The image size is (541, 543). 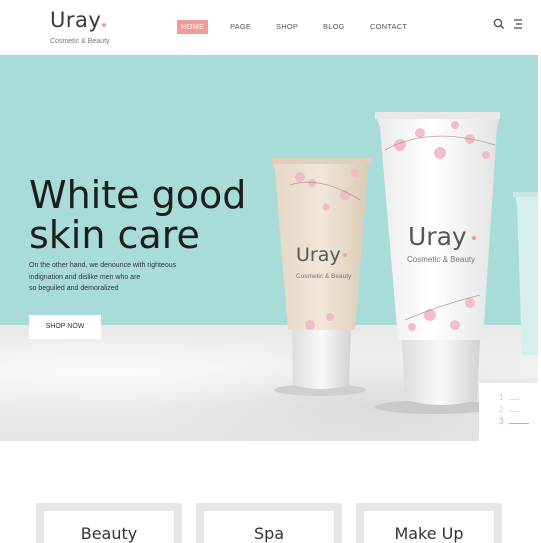 I want to click on category-card-inner: Spa, so click(x=269, y=527).